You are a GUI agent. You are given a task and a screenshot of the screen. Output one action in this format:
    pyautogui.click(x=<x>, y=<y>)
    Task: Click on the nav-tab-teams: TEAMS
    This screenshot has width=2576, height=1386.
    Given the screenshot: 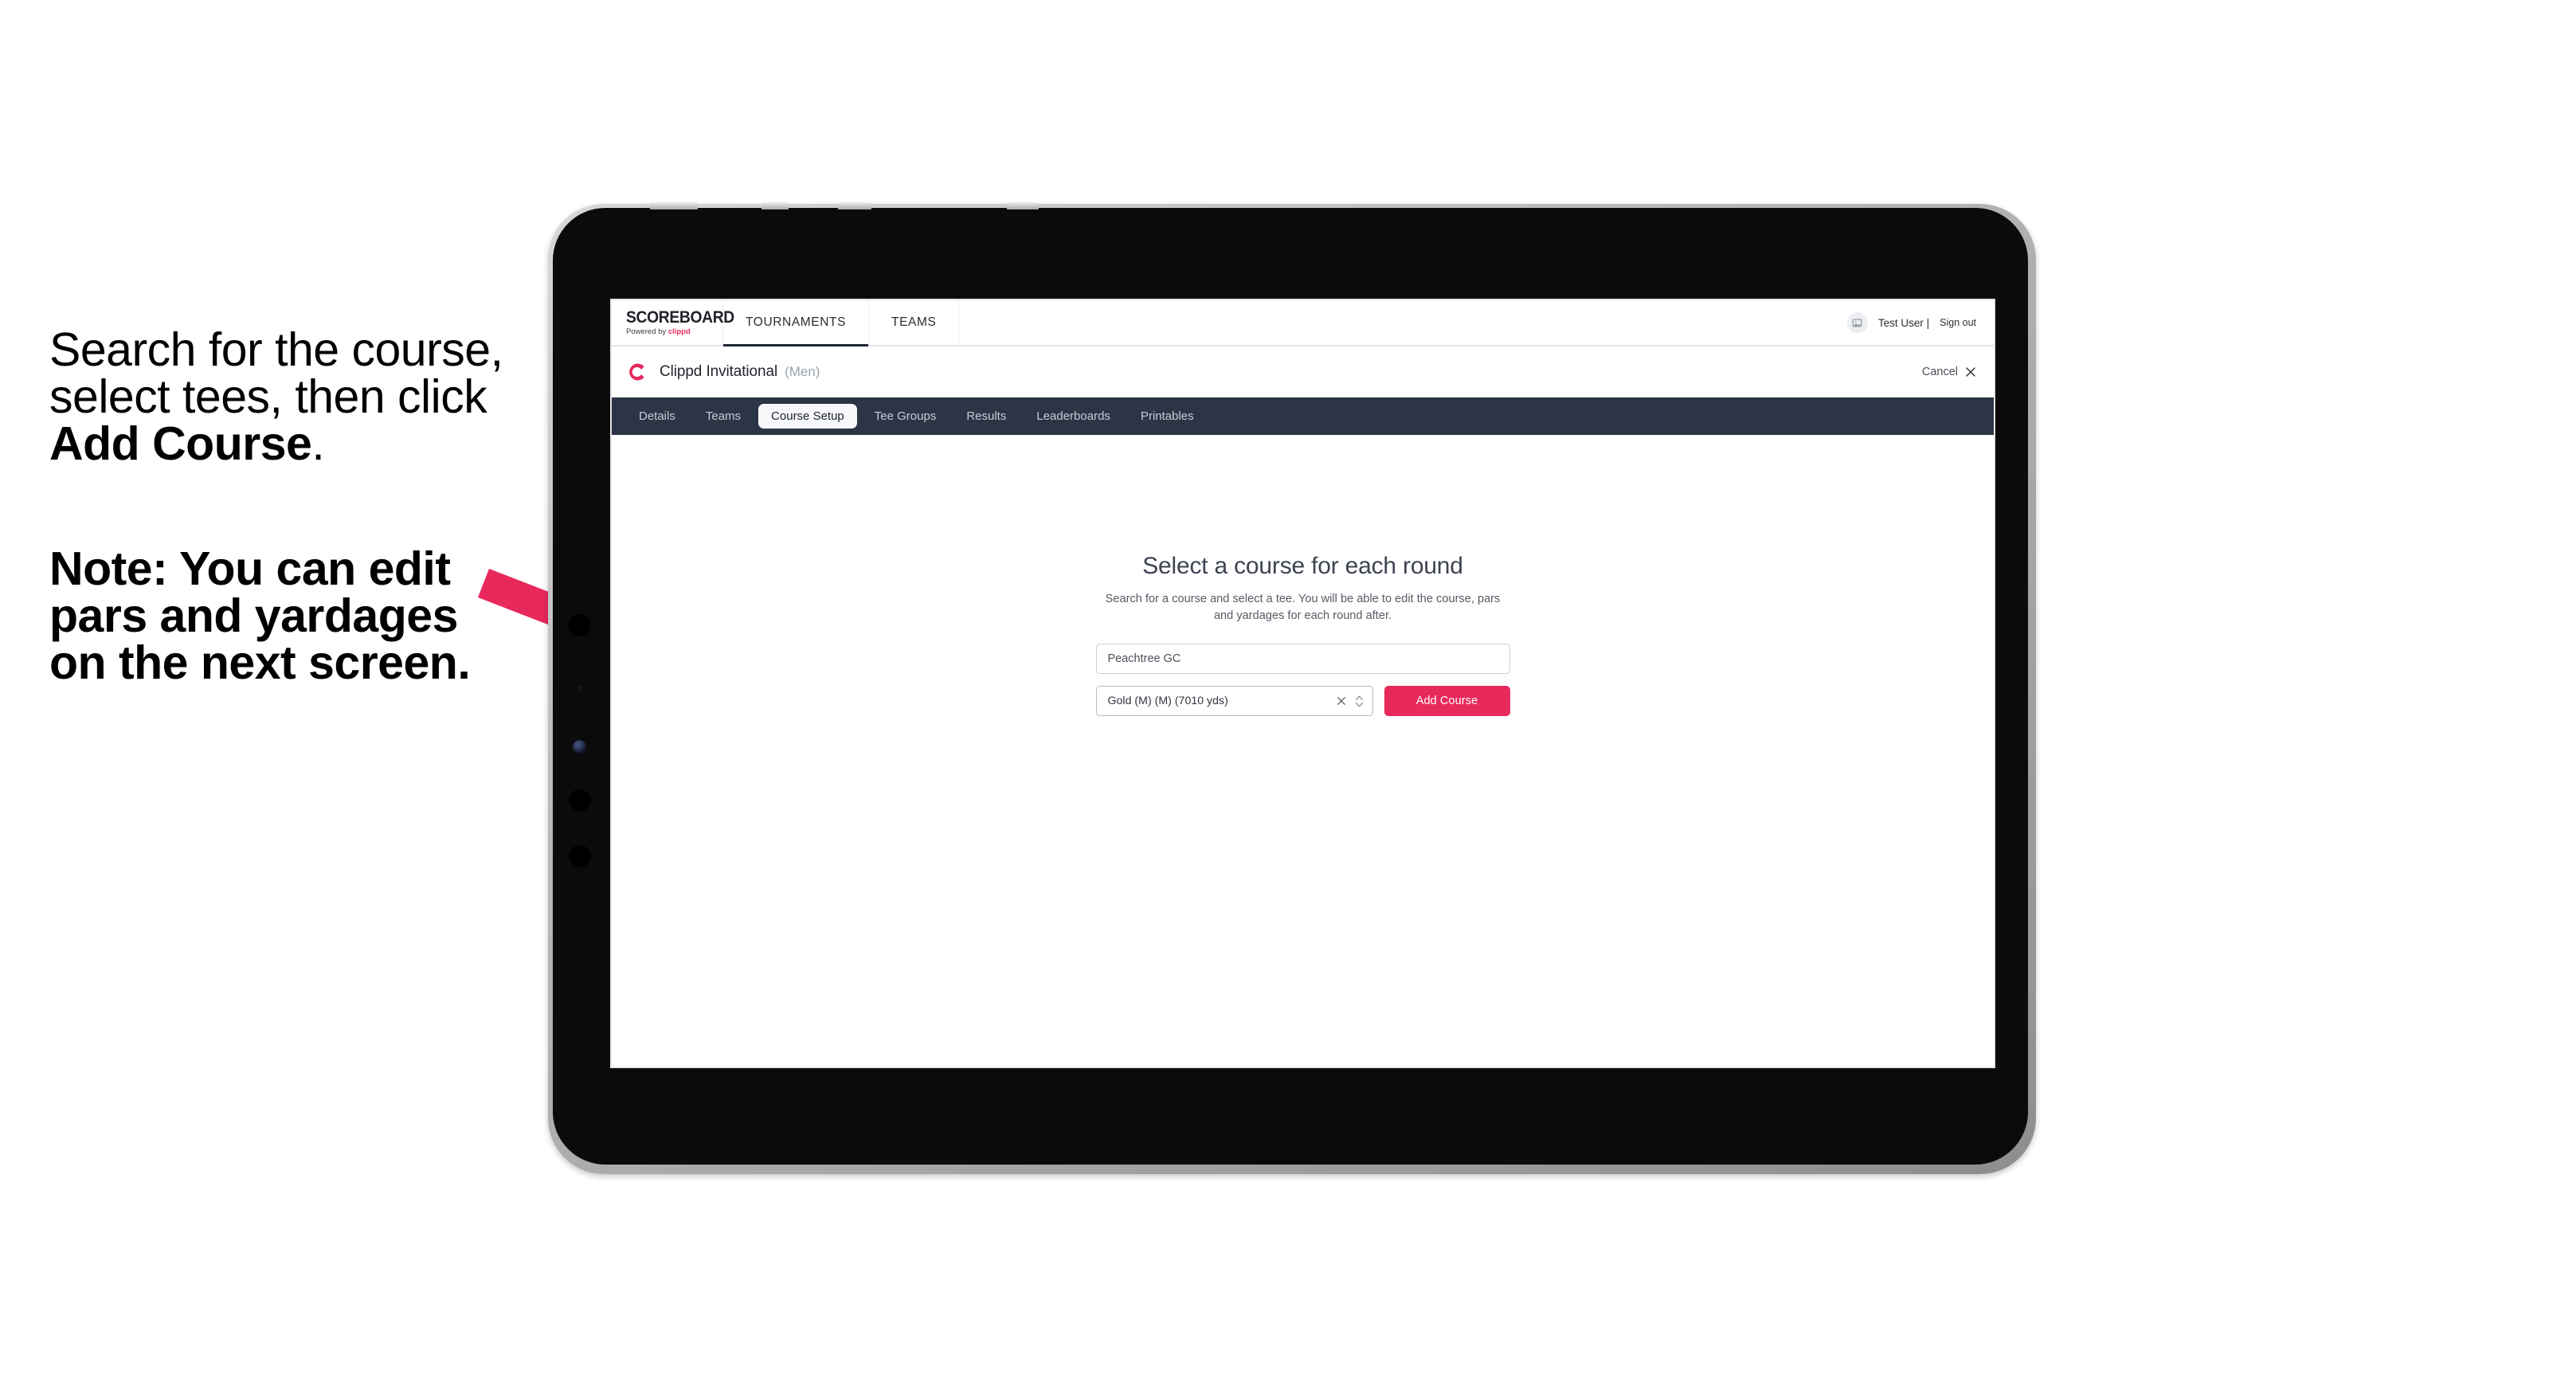 What is the action you would take?
    pyautogui.click(x=914, y=322)
    